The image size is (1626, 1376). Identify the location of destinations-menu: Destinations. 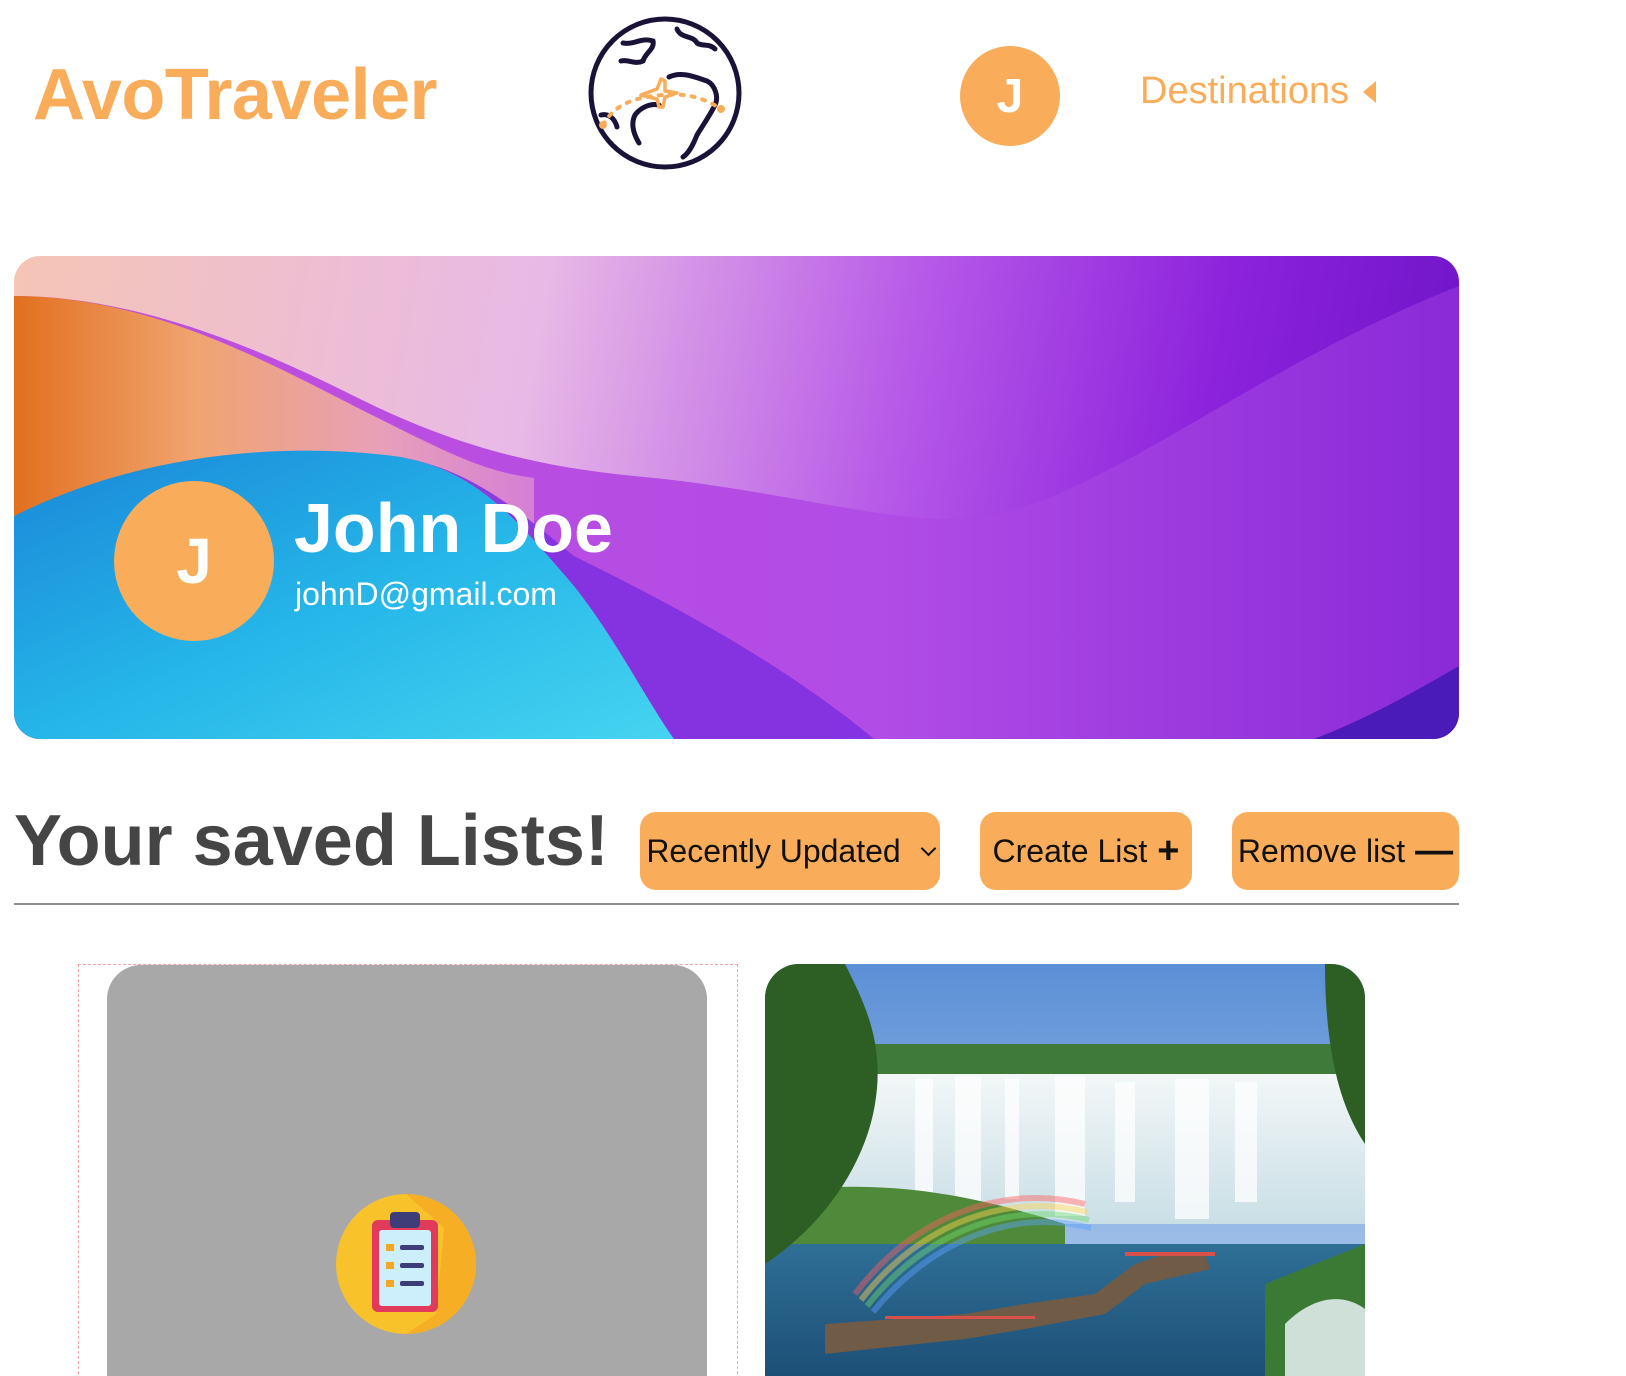
(1258, 91).